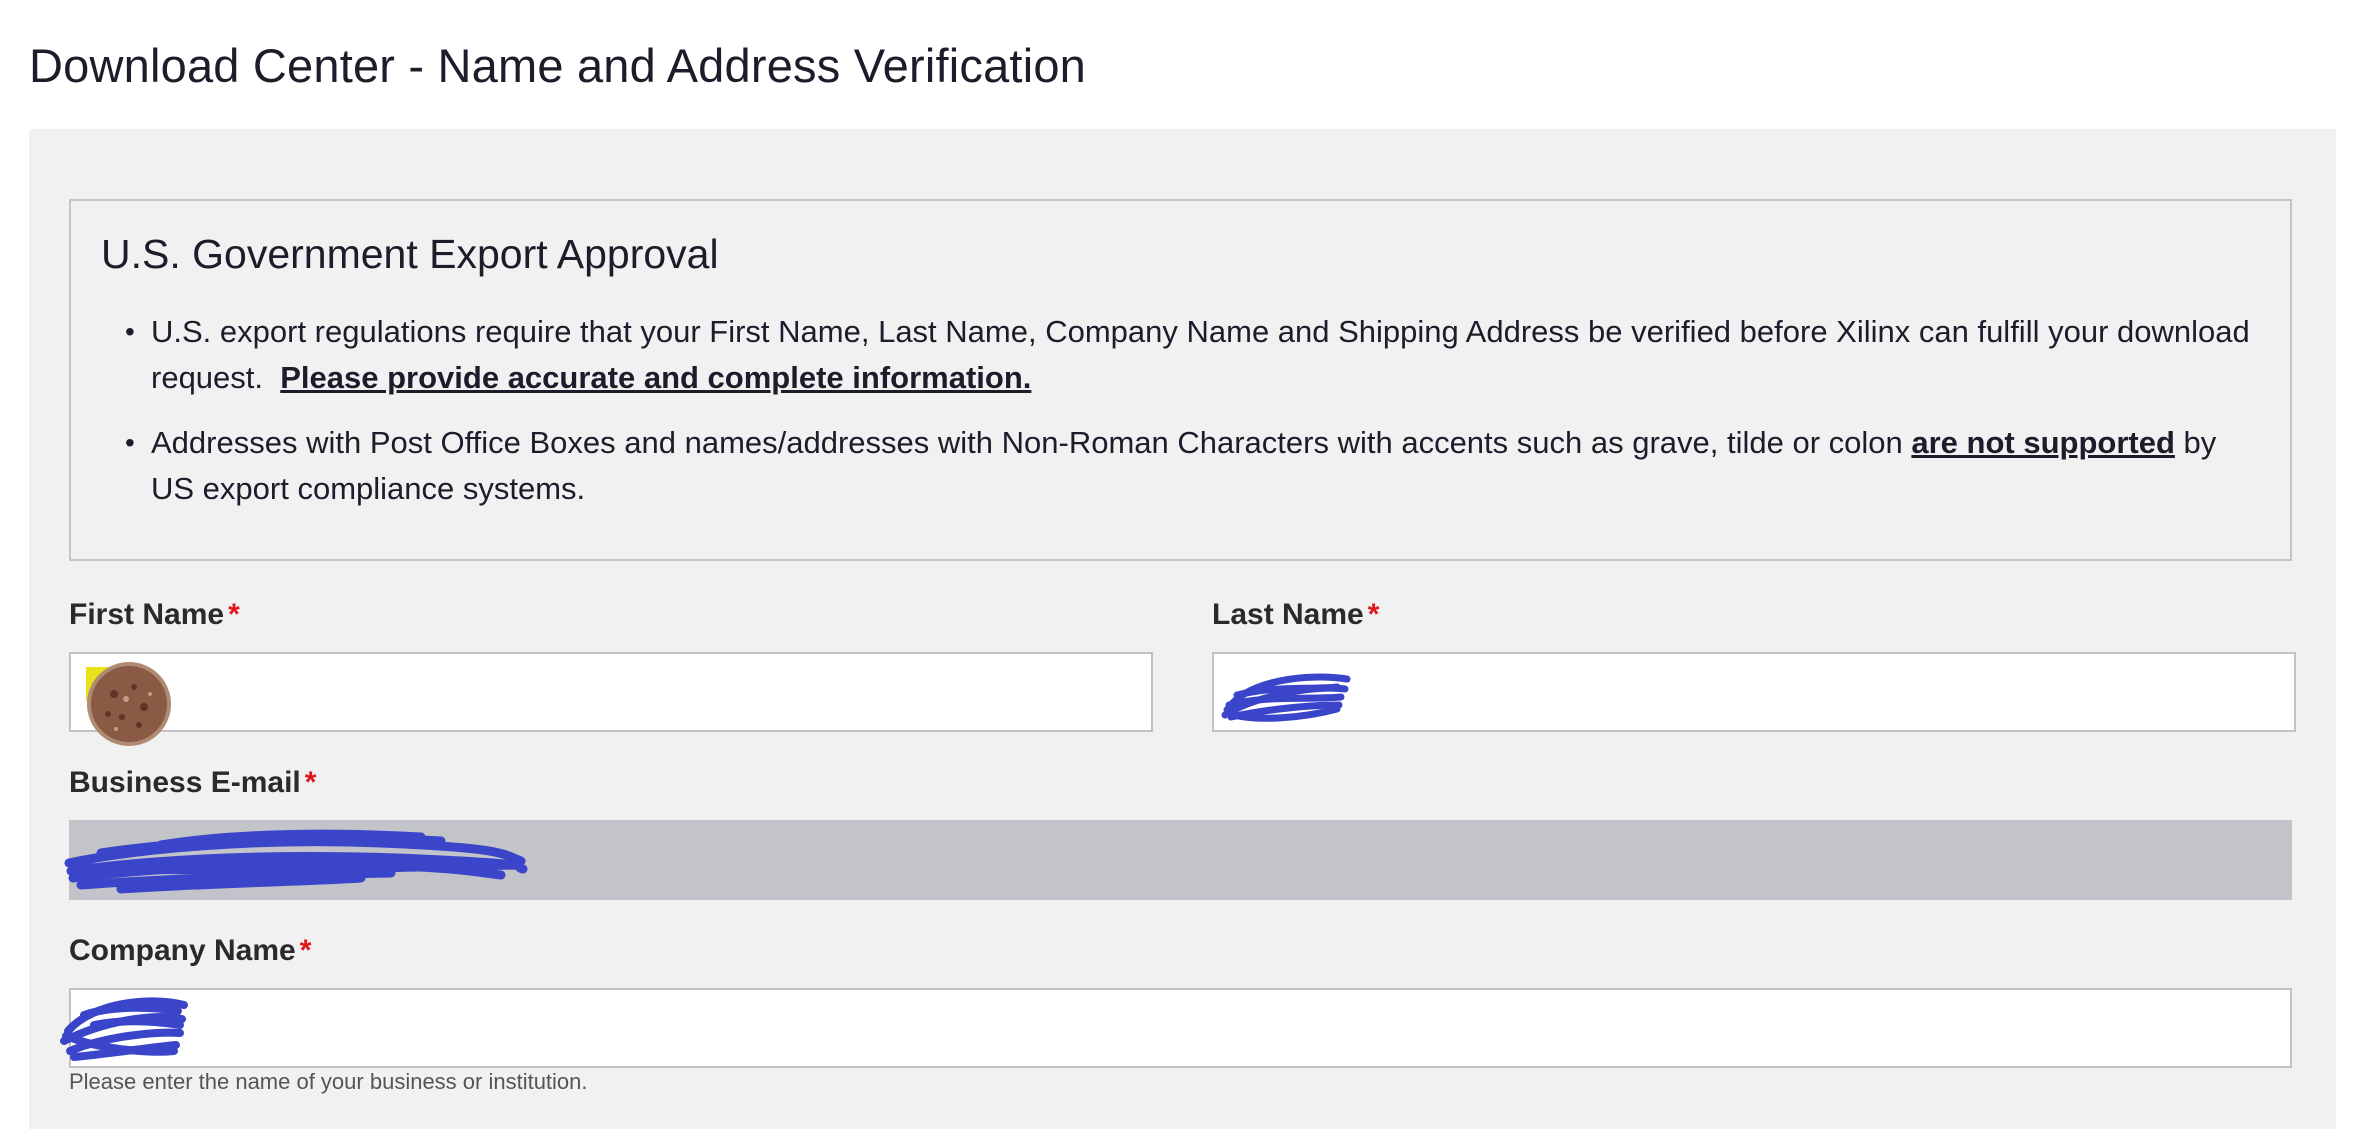  I want to click on business-email-label-text: Business E-mail, so click(185, 782).